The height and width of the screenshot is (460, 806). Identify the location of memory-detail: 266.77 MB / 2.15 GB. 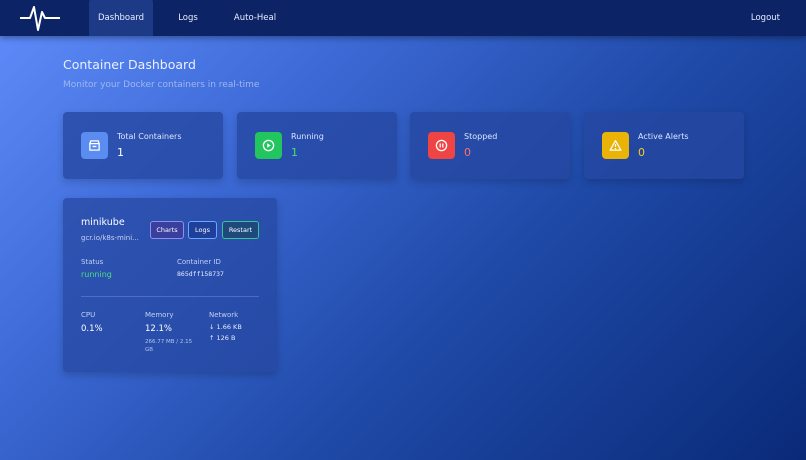
(169, 346).